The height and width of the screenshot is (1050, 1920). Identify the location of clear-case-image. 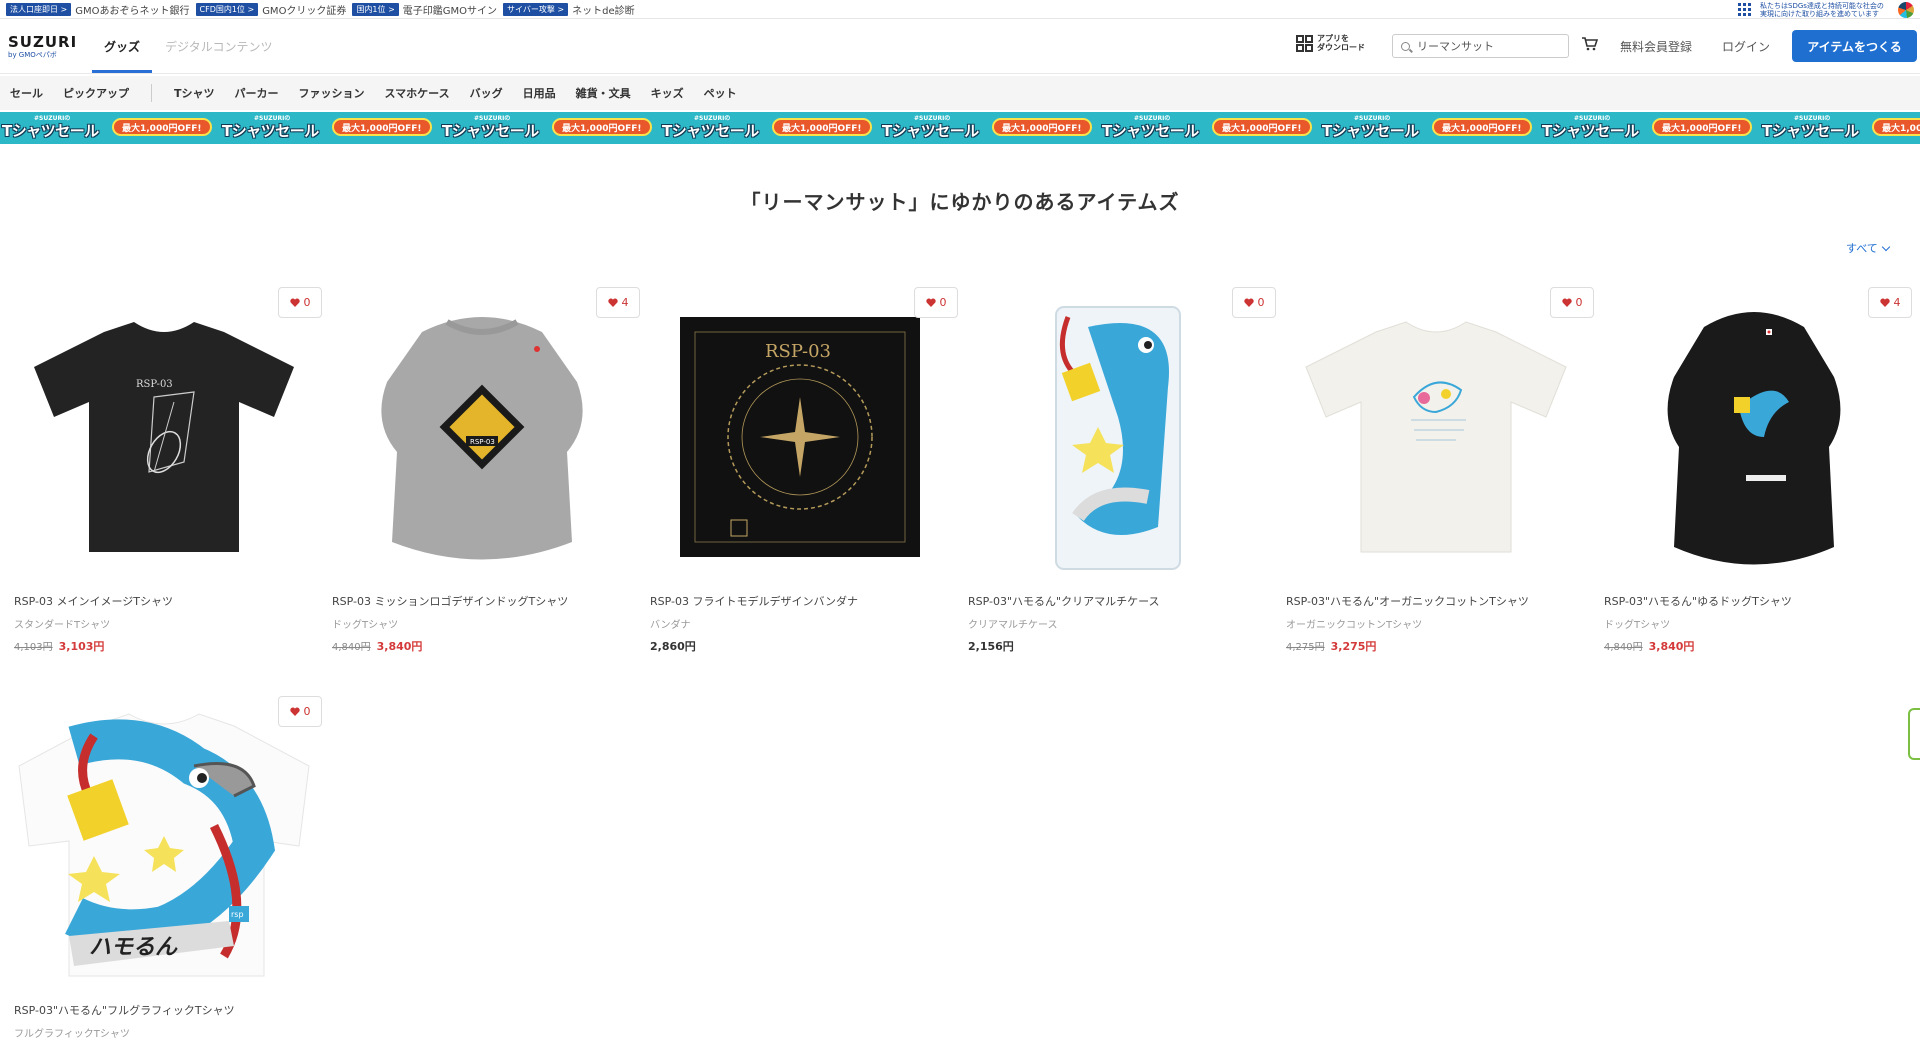
(1118, 438).